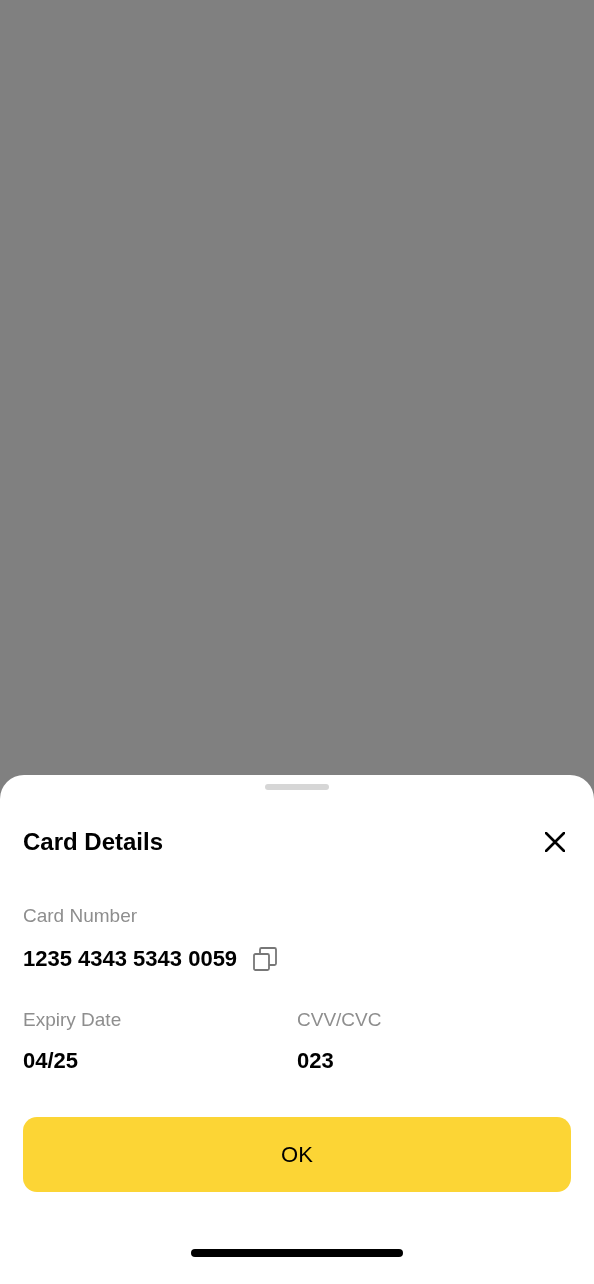 This screenshot has height=1284, width=594. What do you see at coordinates (340, 1020) in the screenshot?
I see `field-label: CVV/CVC` at bounding box center [340, 1020].